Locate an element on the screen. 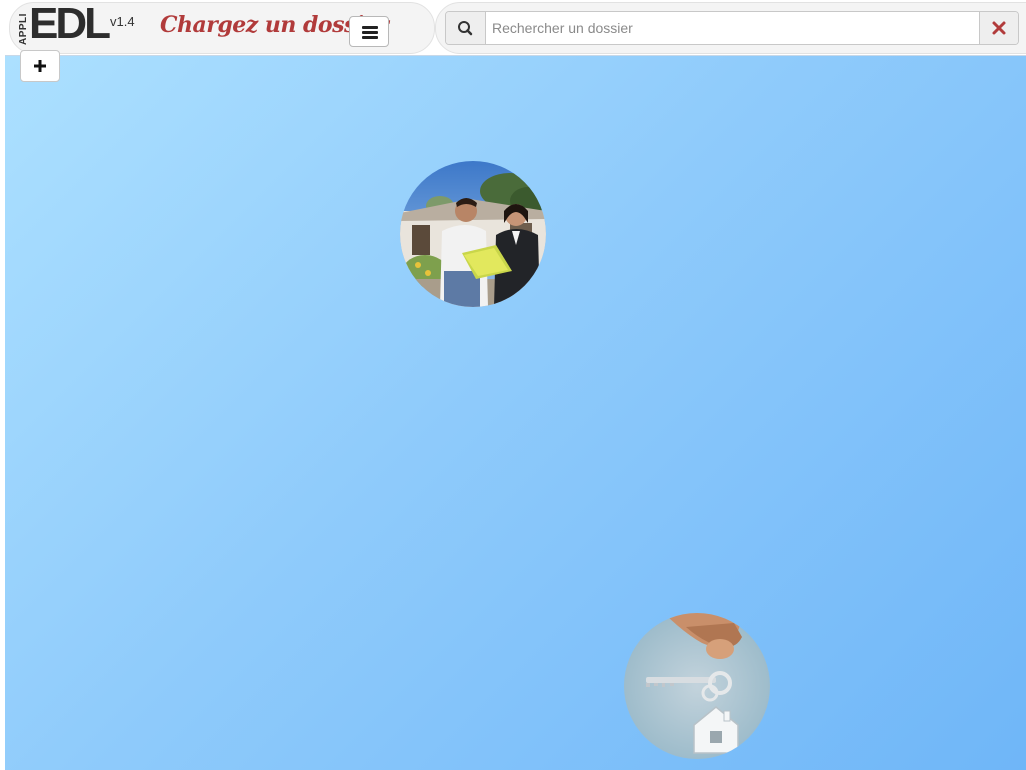  search-group is located at coordinates (732, 28).